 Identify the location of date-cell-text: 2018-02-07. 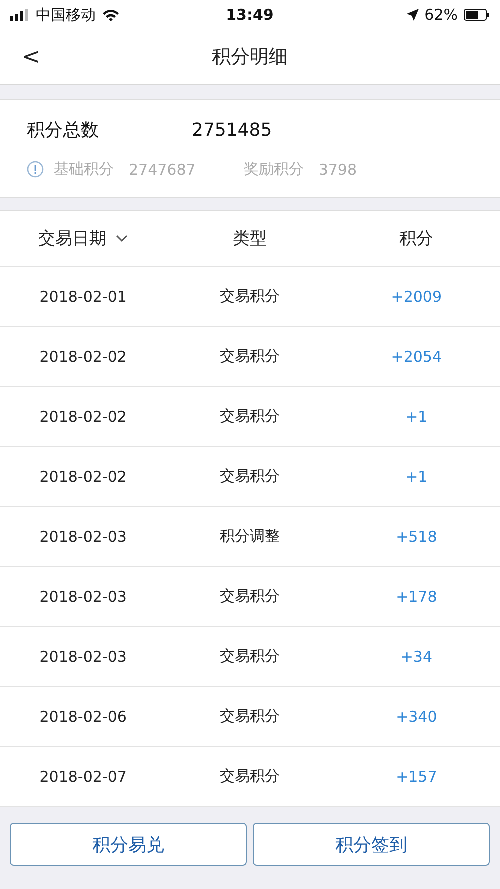
(83, 777).